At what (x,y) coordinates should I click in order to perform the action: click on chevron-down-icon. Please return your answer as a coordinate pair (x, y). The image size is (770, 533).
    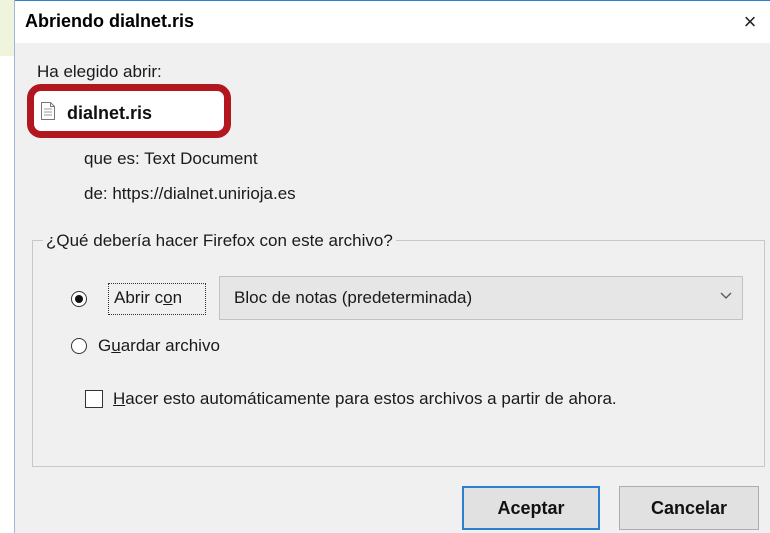
    Looking at the image, I should click on (726, 295).